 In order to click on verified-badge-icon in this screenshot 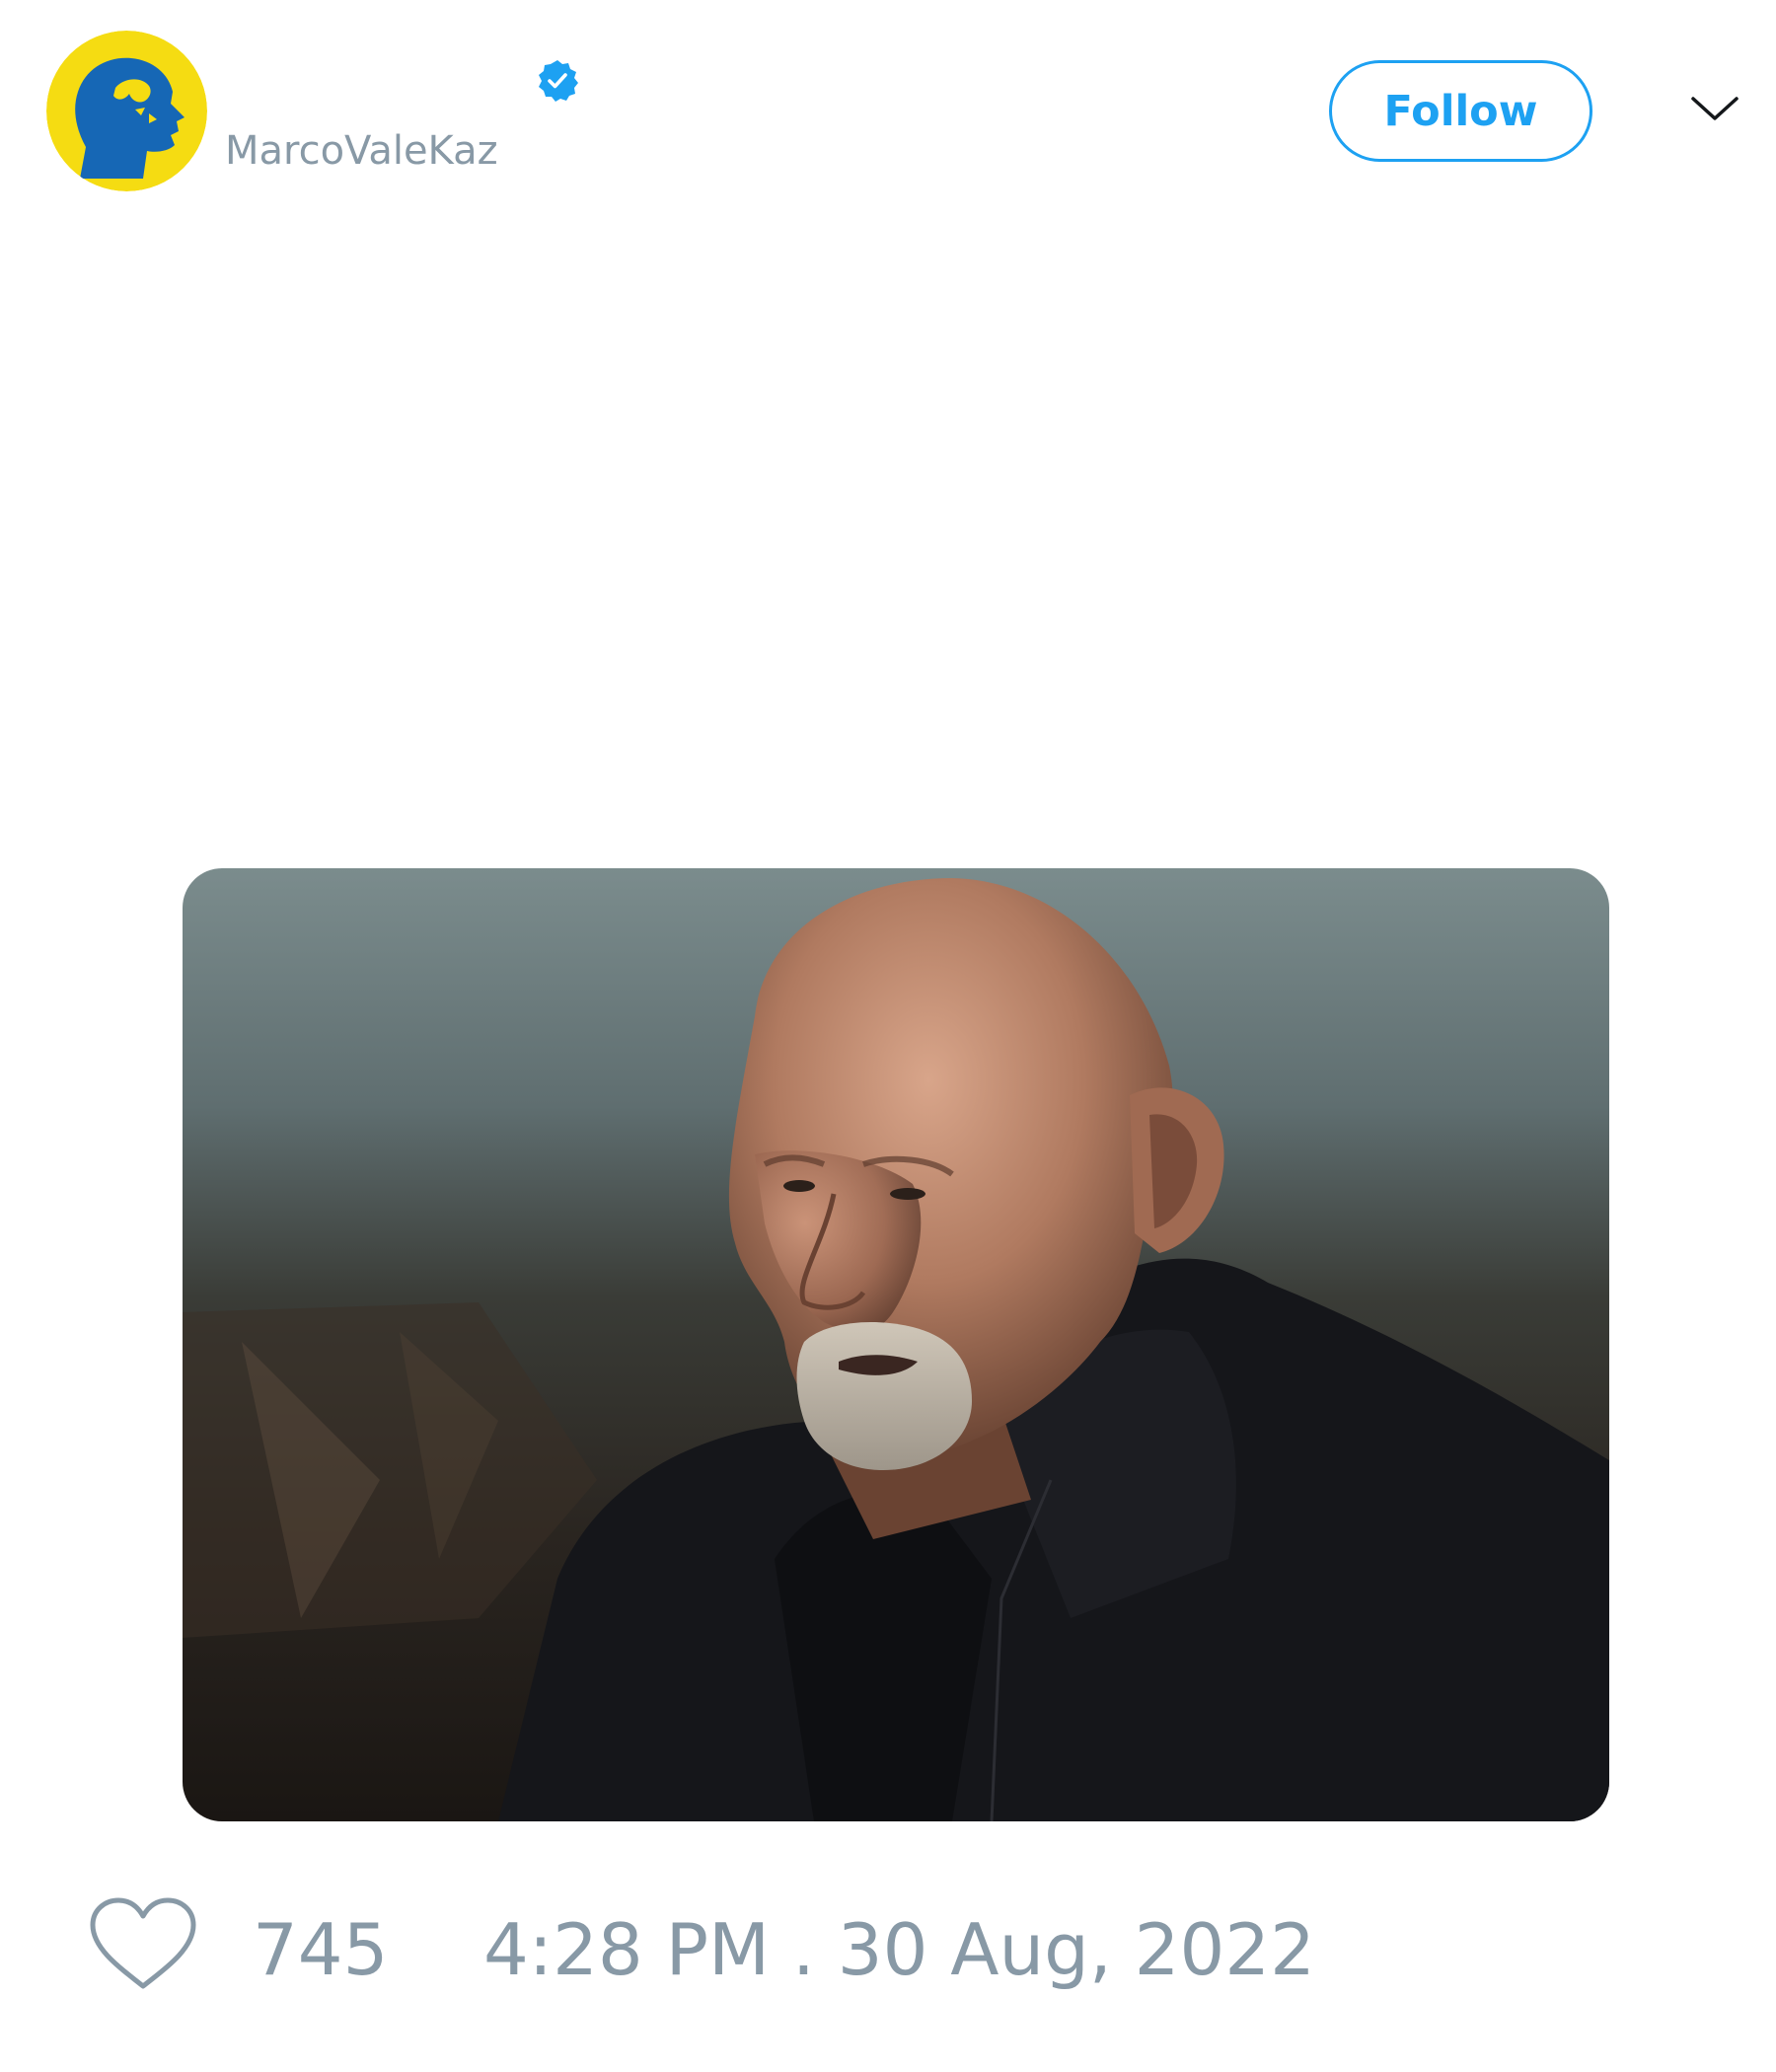, I will do `click(558, 81)`.